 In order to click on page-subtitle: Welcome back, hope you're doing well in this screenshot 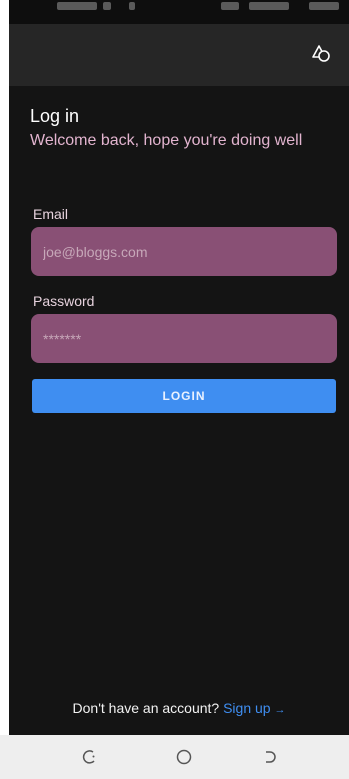, I will do `click(166, 140)`.